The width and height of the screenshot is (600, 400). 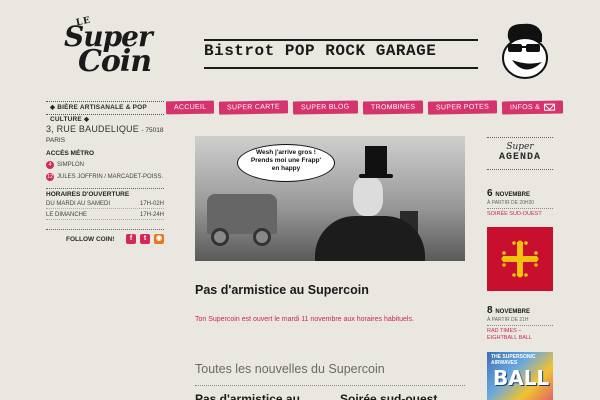 What do you see at coordinates (131, 239) in the screenshot?
I see `facebook-icon: f` at bounding box center [131, 239].